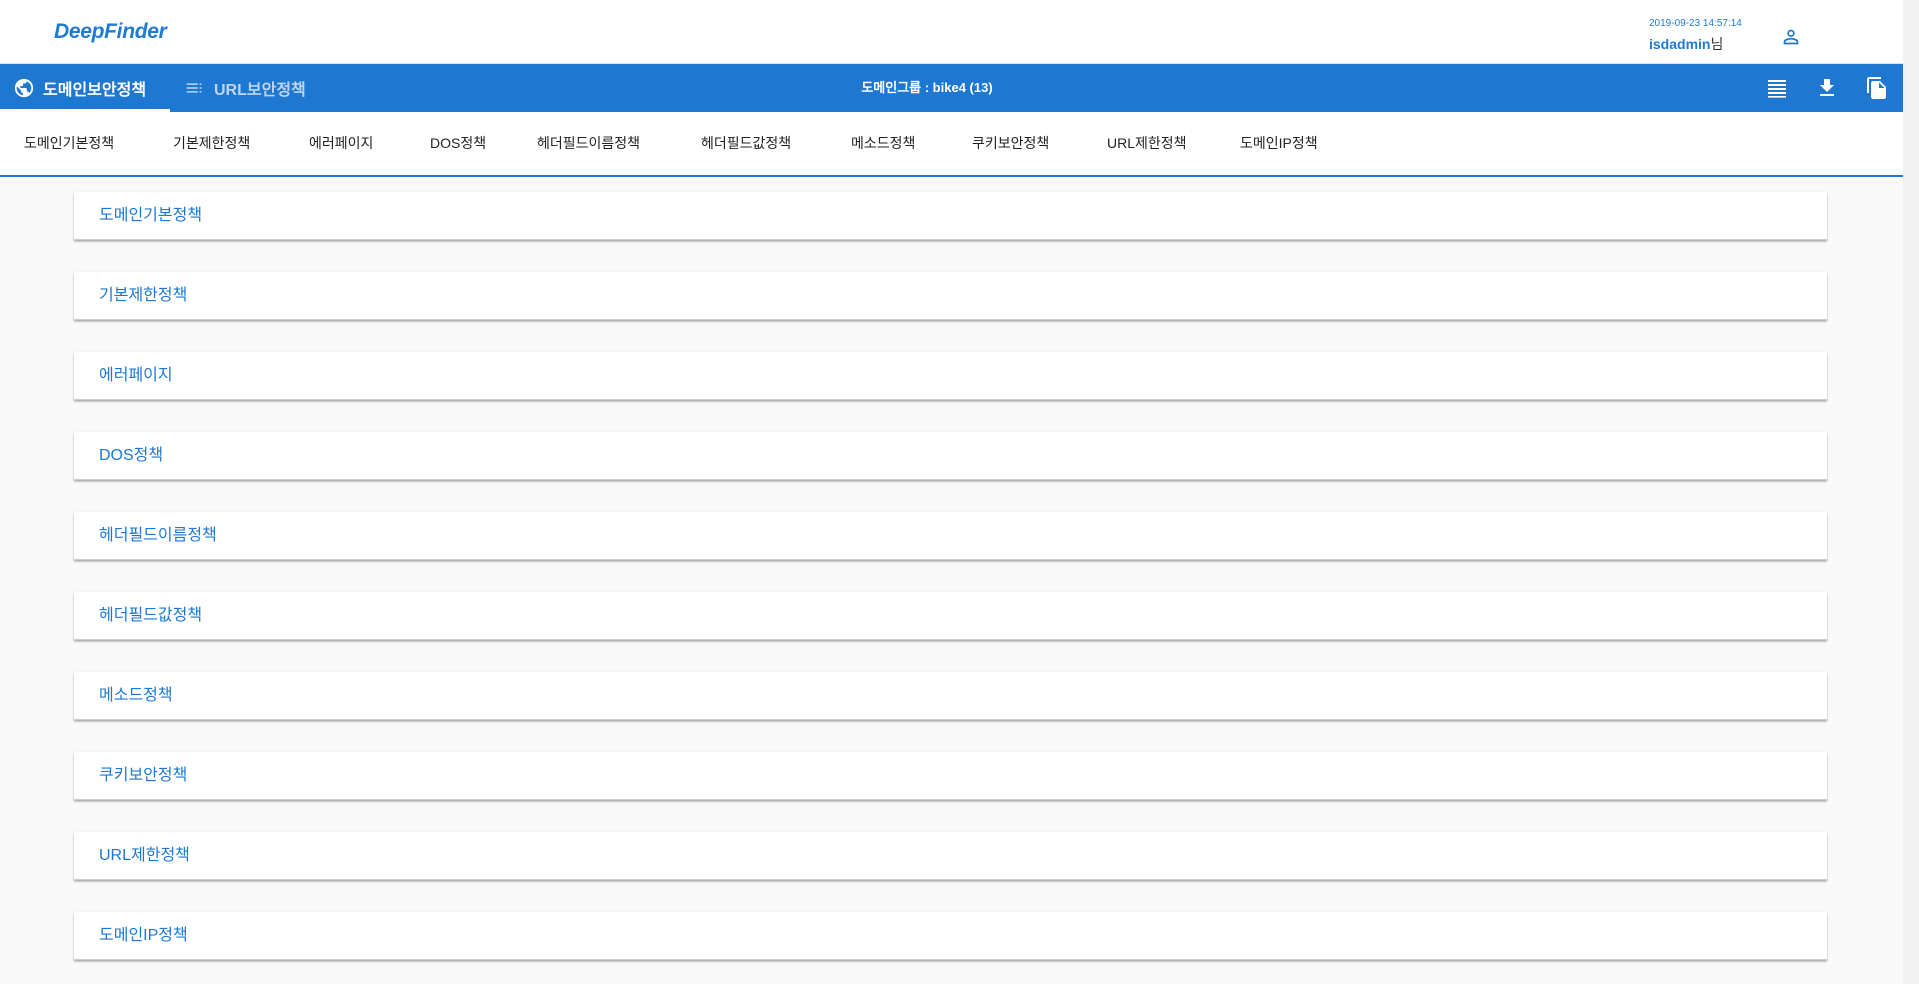 The image size is (1919, 984). I want to click on user-info: 2019-09-23 14:57:14 isdadmin님, so click(1695, 36).